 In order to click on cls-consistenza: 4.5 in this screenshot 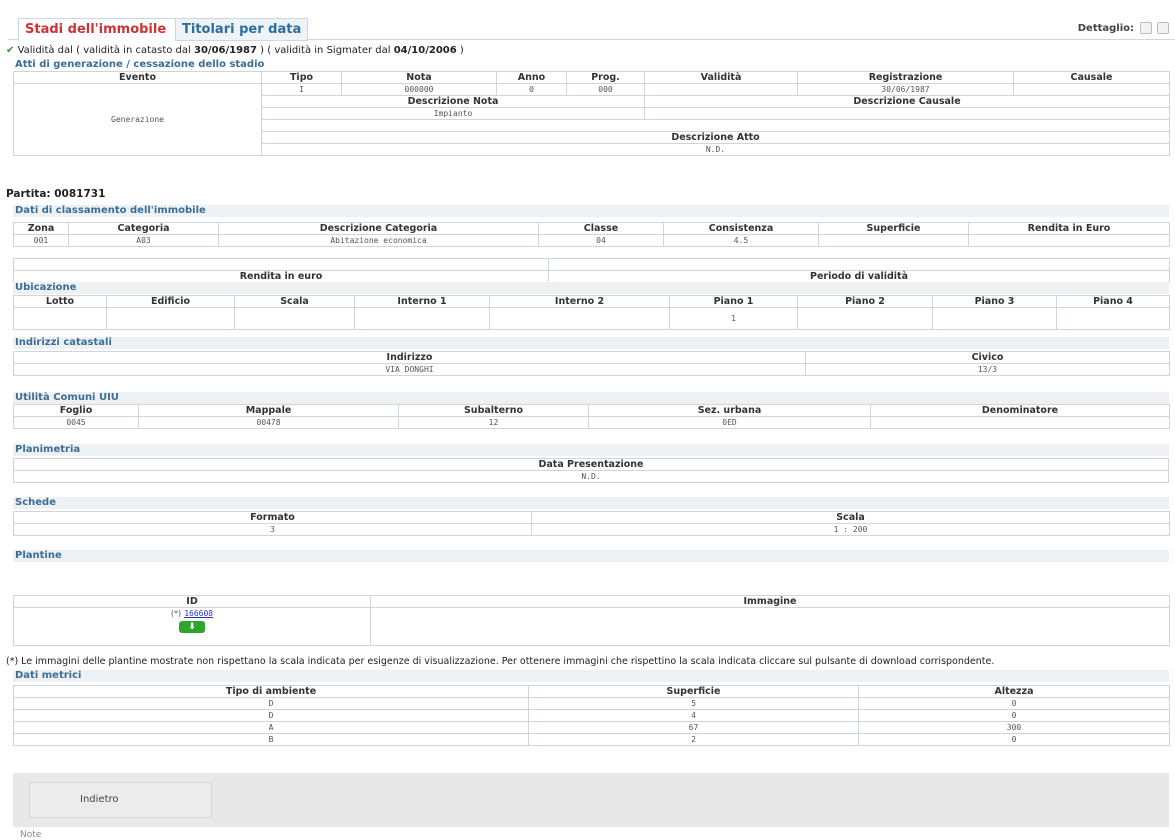, I will do `click(741, 240)`.